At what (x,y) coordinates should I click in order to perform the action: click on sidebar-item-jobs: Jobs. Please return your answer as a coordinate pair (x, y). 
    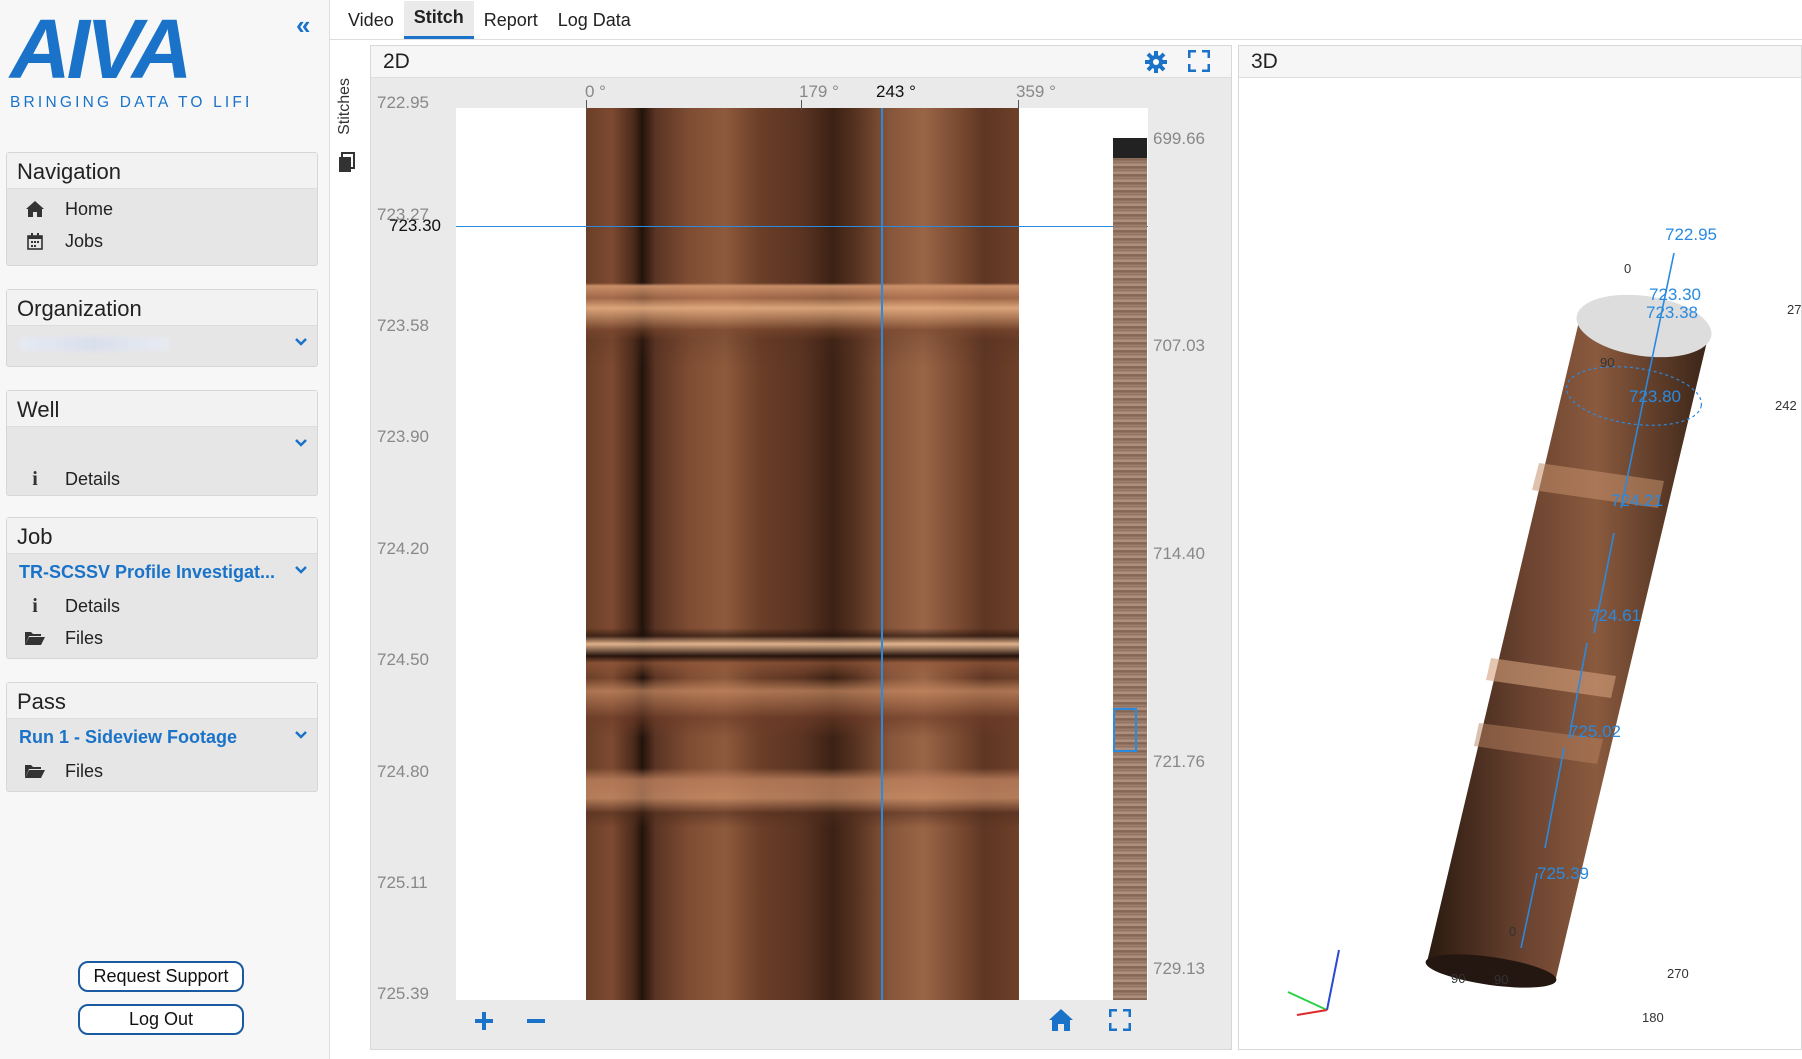
    Looking at the image, I should click on (162, 241).